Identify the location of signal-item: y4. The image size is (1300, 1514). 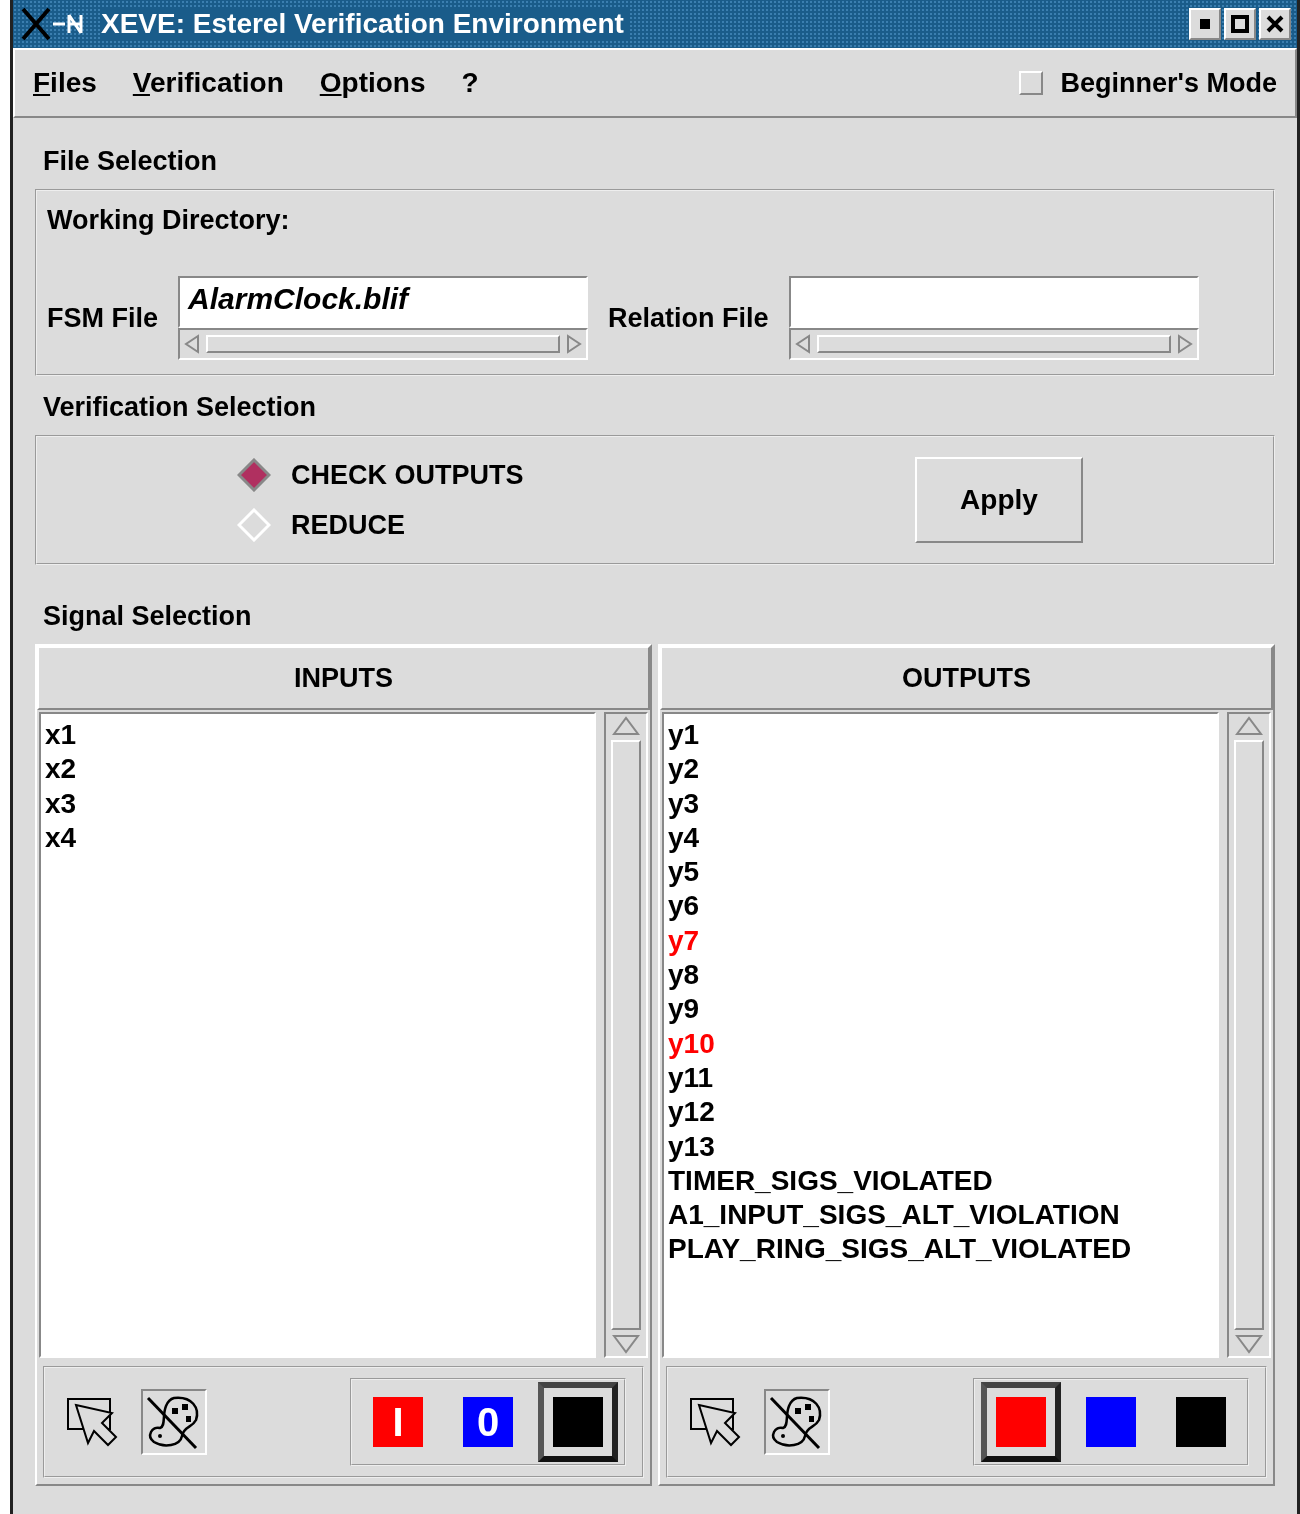
(940, 838).